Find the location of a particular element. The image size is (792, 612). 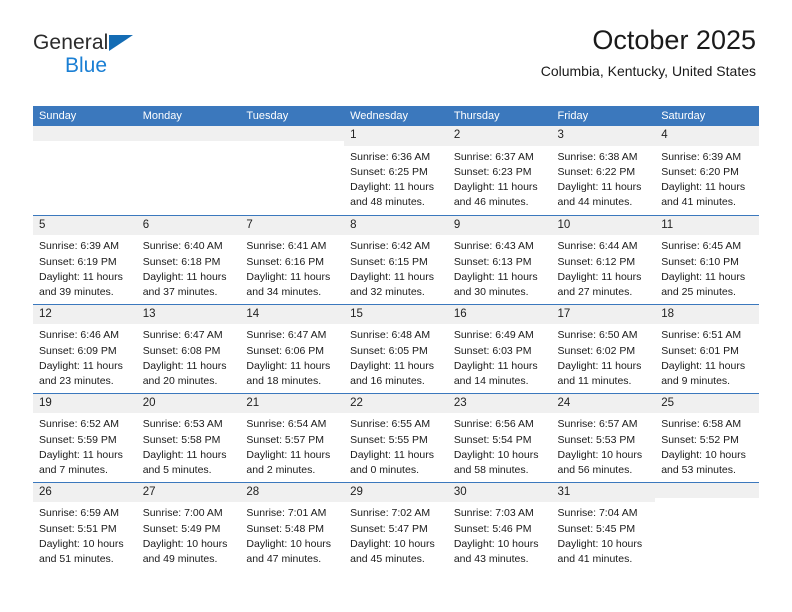

sunrise-time: Sunrise: 6:50 AM is located at coordinates (597, 335).